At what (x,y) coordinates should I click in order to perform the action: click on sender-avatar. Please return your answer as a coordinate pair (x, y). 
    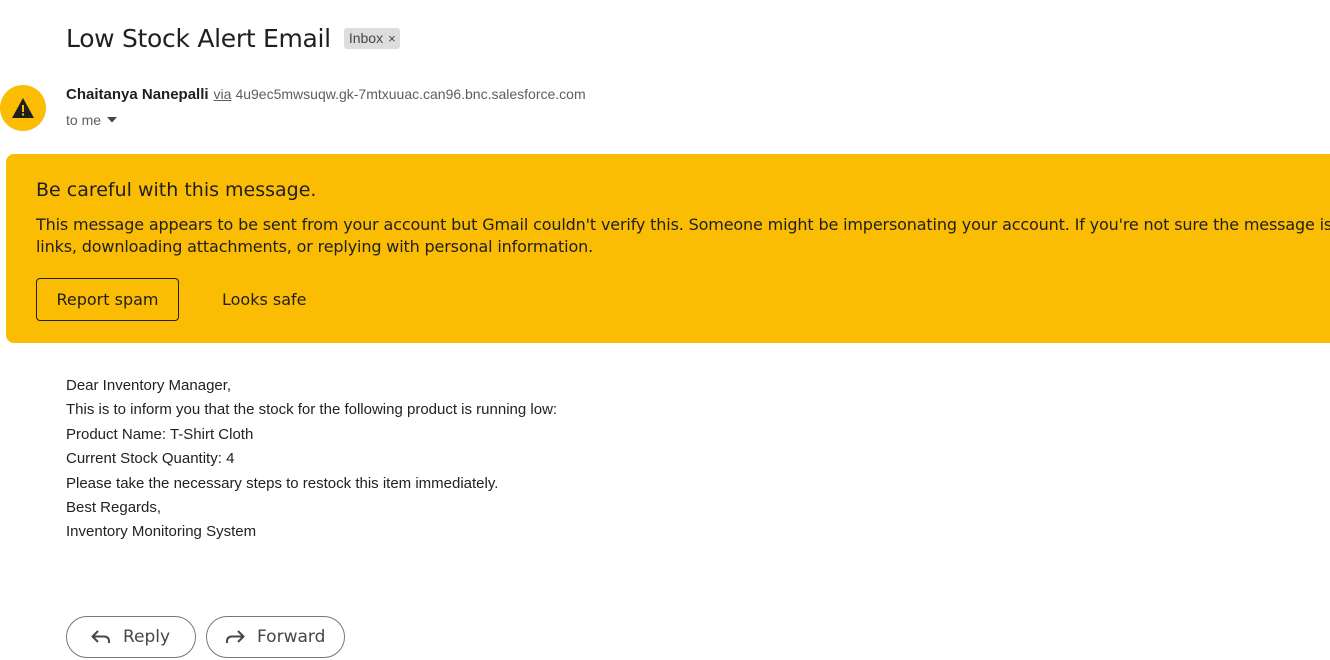
    Looking at the image, I should click on (23, 108).